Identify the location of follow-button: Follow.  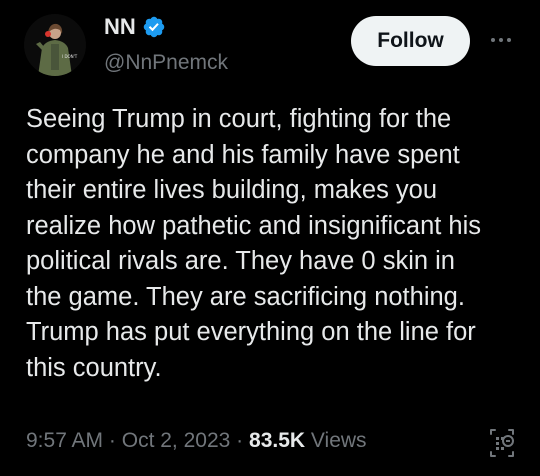
(410, 41).